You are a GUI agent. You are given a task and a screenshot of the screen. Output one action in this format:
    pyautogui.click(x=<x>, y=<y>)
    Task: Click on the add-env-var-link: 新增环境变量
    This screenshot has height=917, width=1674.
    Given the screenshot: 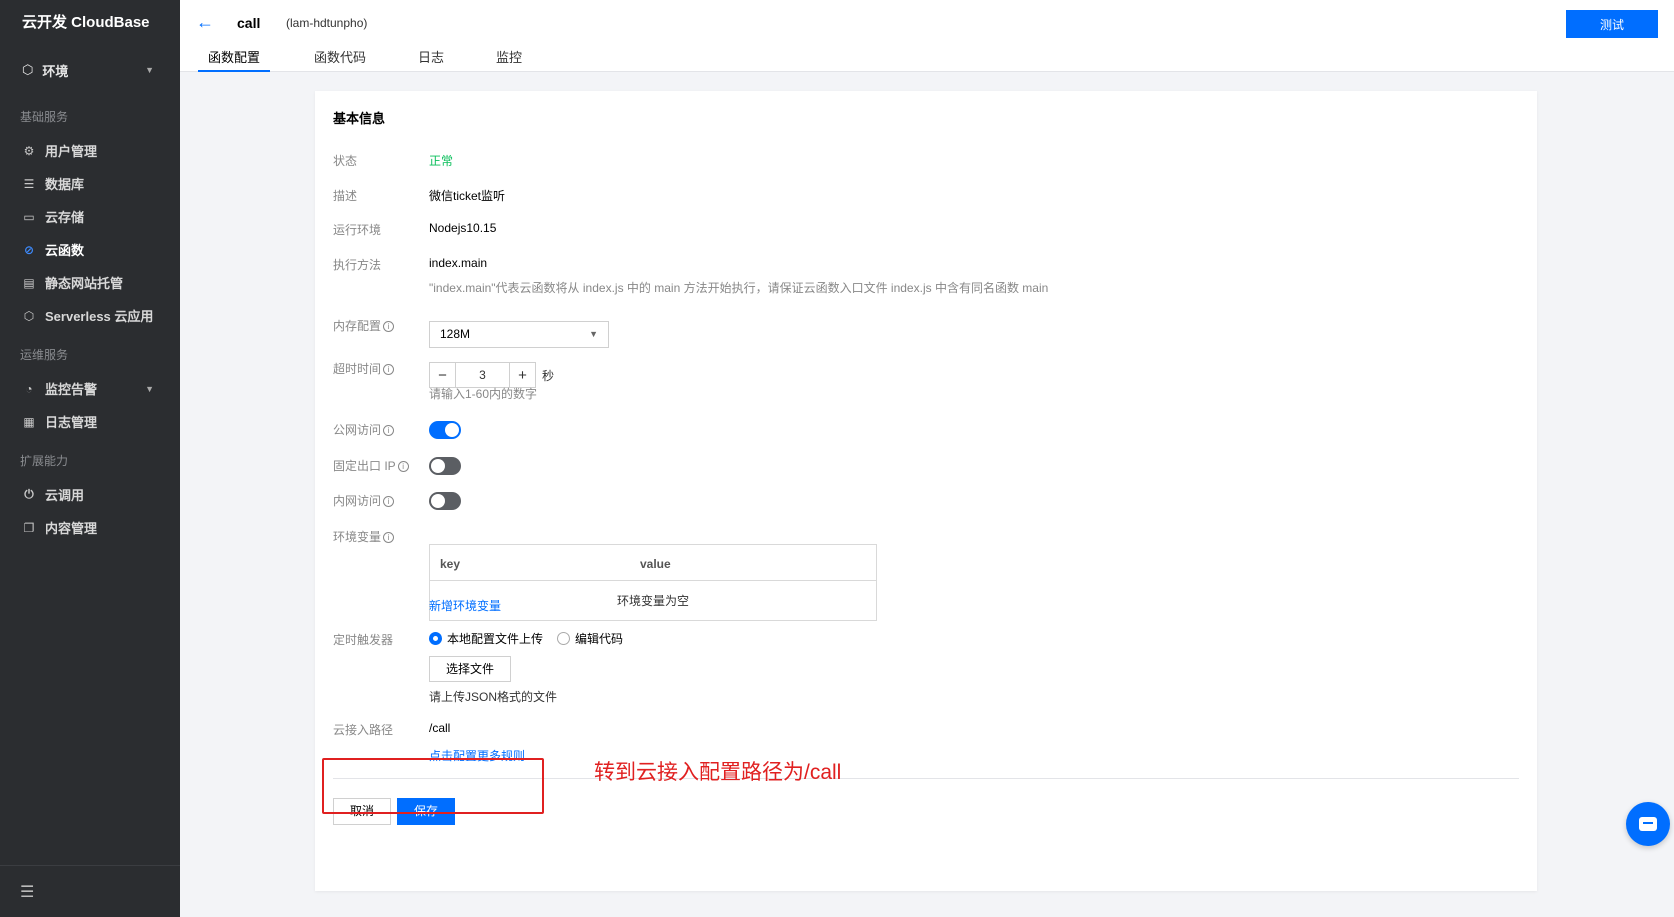 What is the action you would take?
    pyautogui.click(x=465, y=605)
    